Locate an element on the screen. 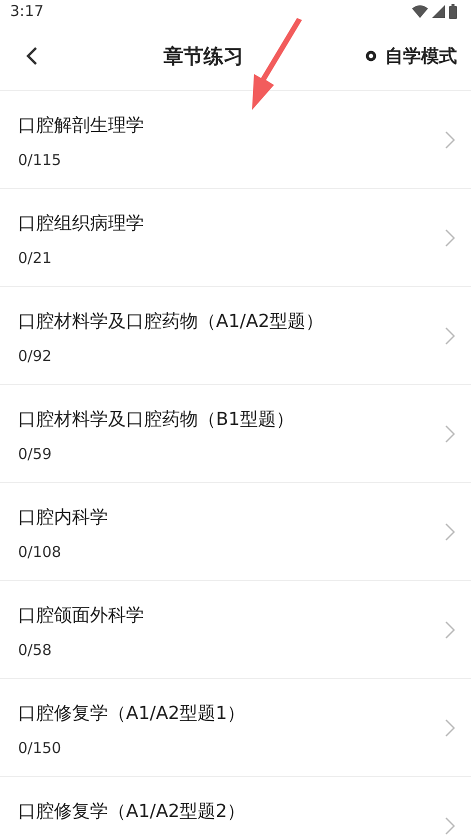  back-icon is located at coordinates (32, 56).